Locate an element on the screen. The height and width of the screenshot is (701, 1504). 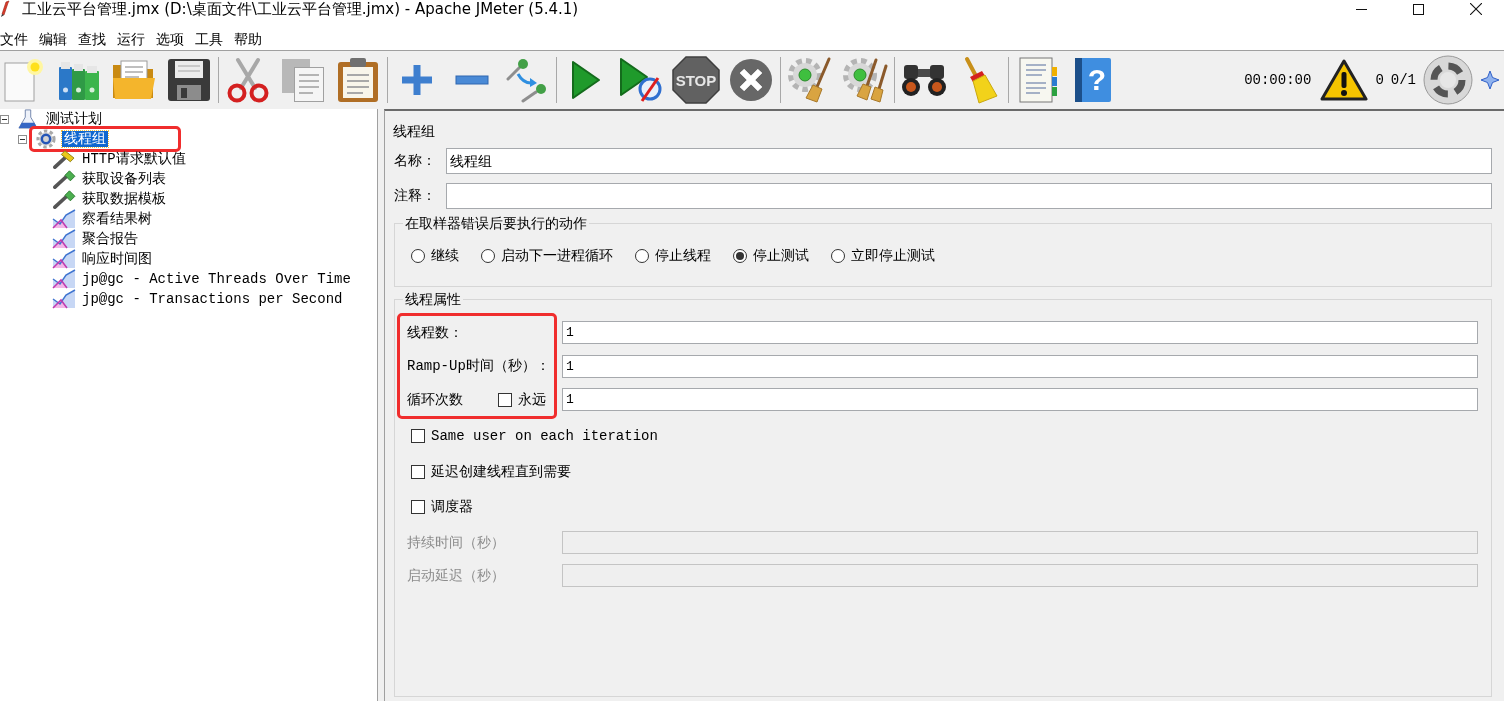
field-label: 启动延迟（秒） is located at coordinates (456, 575).